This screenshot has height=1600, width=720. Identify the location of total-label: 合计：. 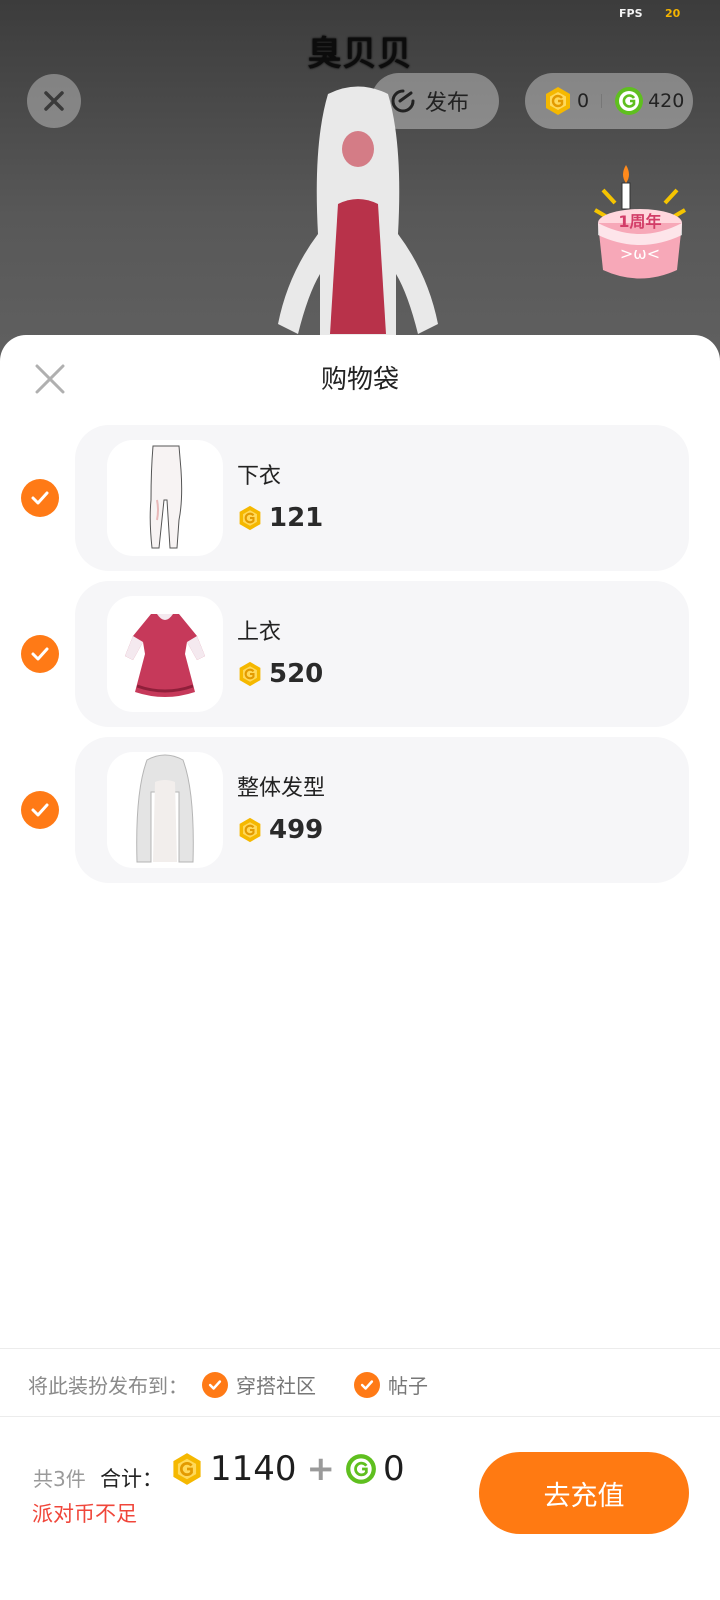
(131, 1479).